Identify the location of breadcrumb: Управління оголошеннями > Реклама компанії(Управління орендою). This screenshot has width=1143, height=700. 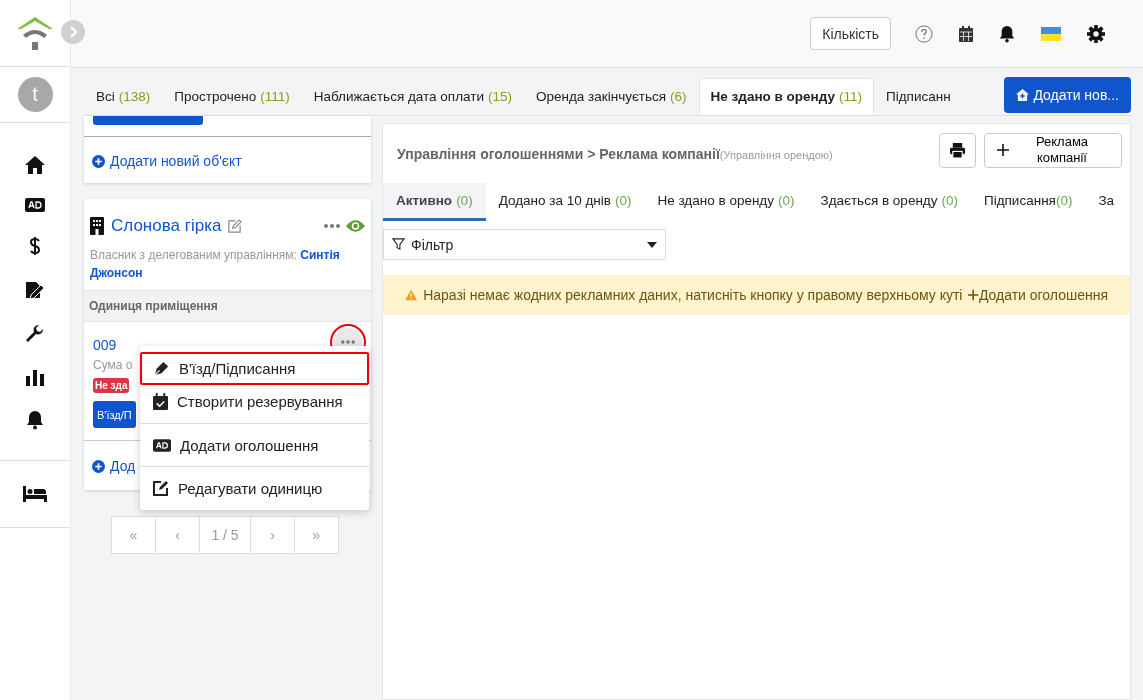
(615, 153).